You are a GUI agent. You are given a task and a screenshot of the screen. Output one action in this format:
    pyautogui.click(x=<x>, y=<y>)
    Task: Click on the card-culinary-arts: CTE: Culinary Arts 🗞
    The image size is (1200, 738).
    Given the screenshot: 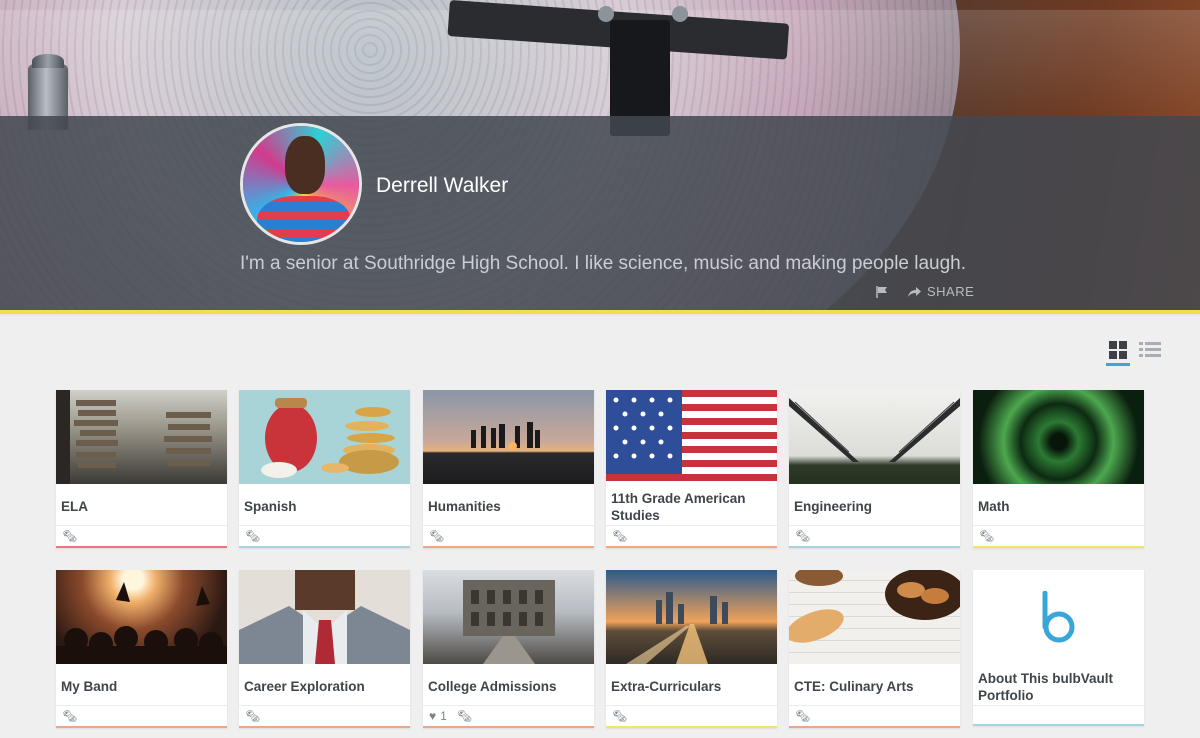 What is the action you would take?
    pyautogui.click(x=874, y=649)
    